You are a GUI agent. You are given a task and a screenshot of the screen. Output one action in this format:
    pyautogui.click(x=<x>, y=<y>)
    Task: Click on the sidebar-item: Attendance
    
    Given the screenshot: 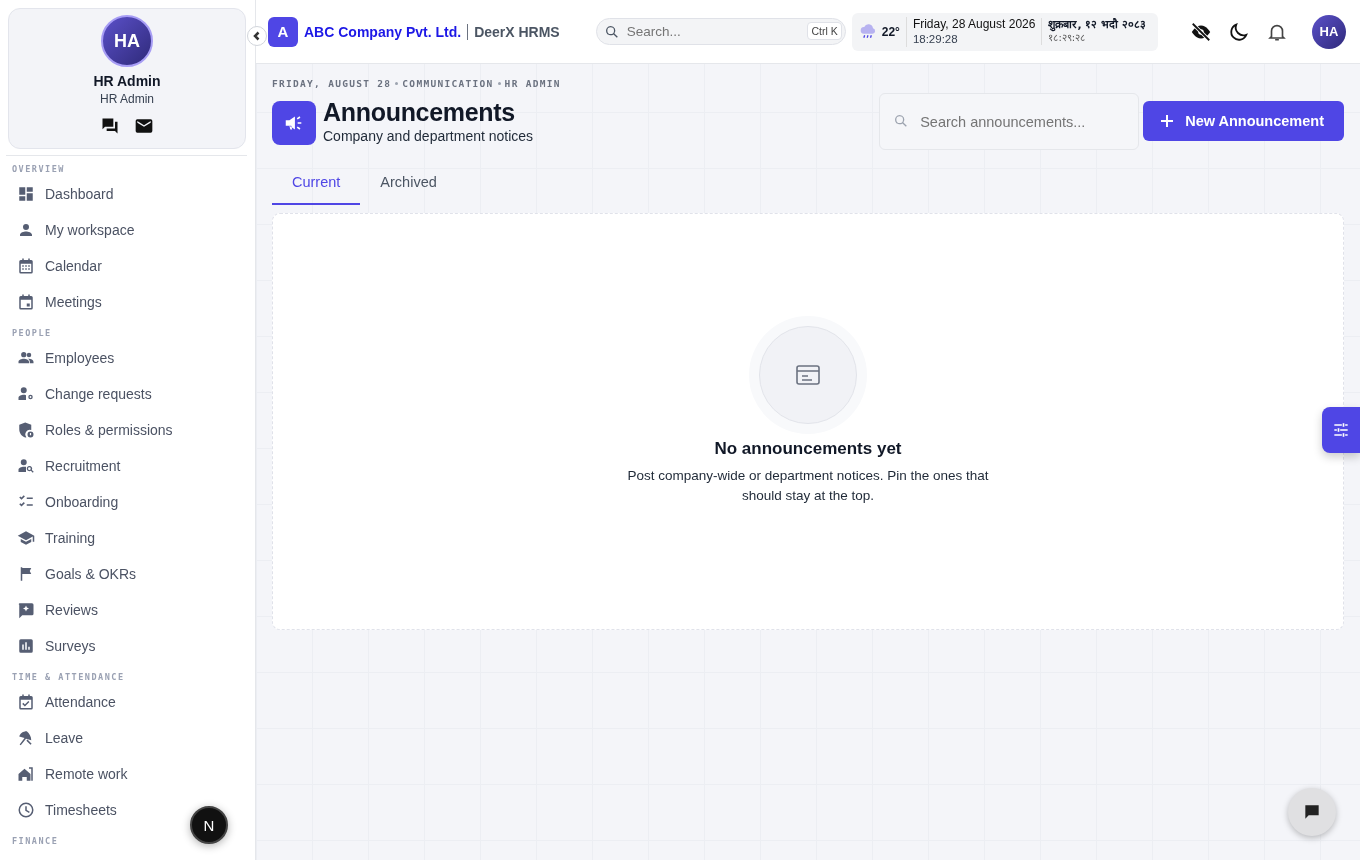 What is the action you would take?
    pyautogui.click(x=66, y=702)
    